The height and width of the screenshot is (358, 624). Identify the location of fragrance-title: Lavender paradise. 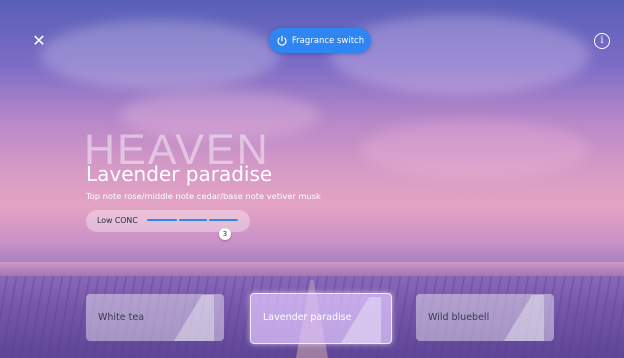
(179, 174).